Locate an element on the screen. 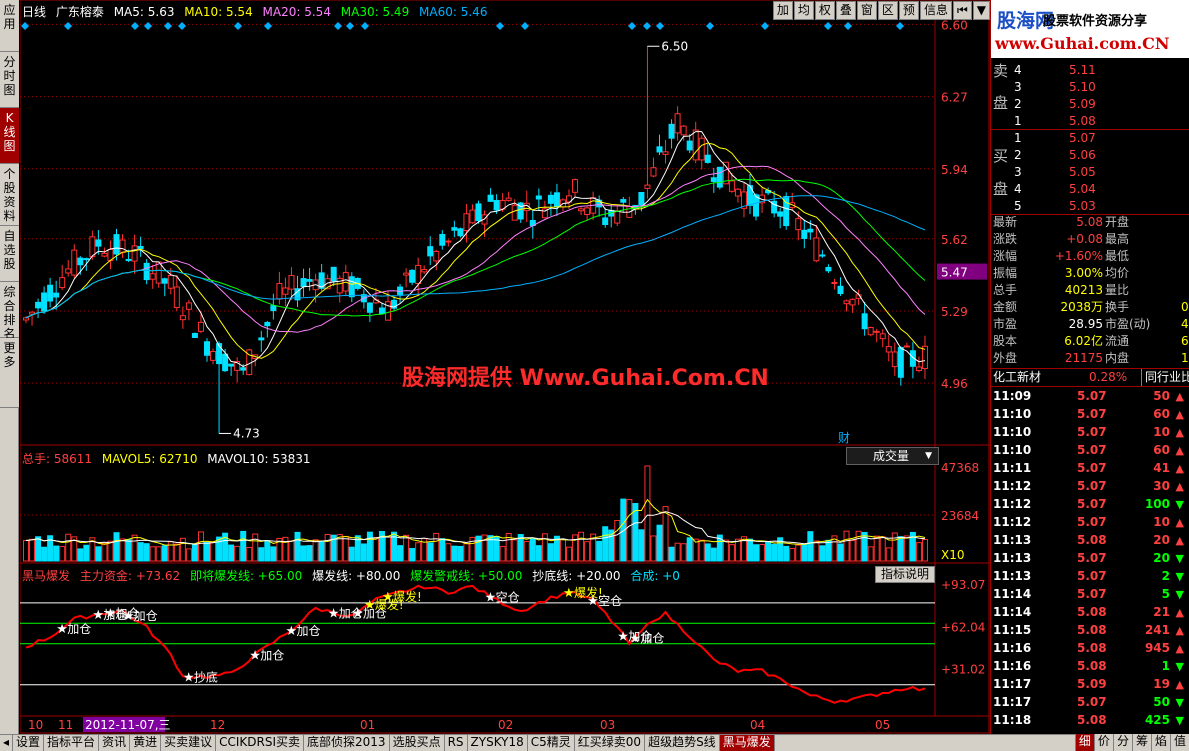 Image resolution: width=1189 pixels, height=751 pixels. order-price: 5.08 is located at coordinates (1082, 121).